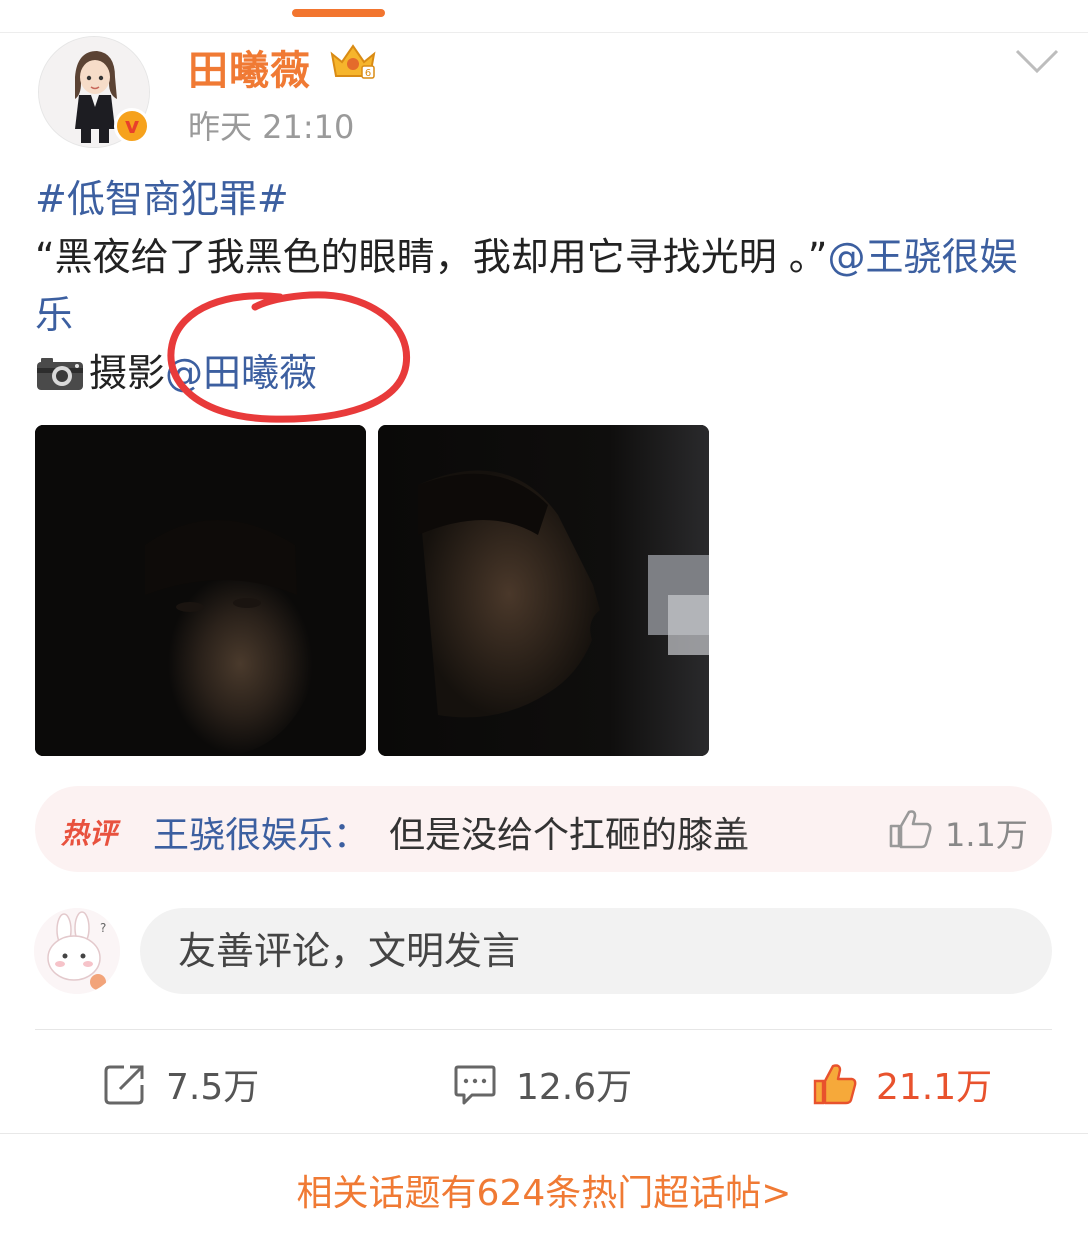 Image resolution: width=1088 pixels, height=1242 pixels. Describe the element at coordinates (544, 32) in the screenshot. I see `top-divider` at that location.